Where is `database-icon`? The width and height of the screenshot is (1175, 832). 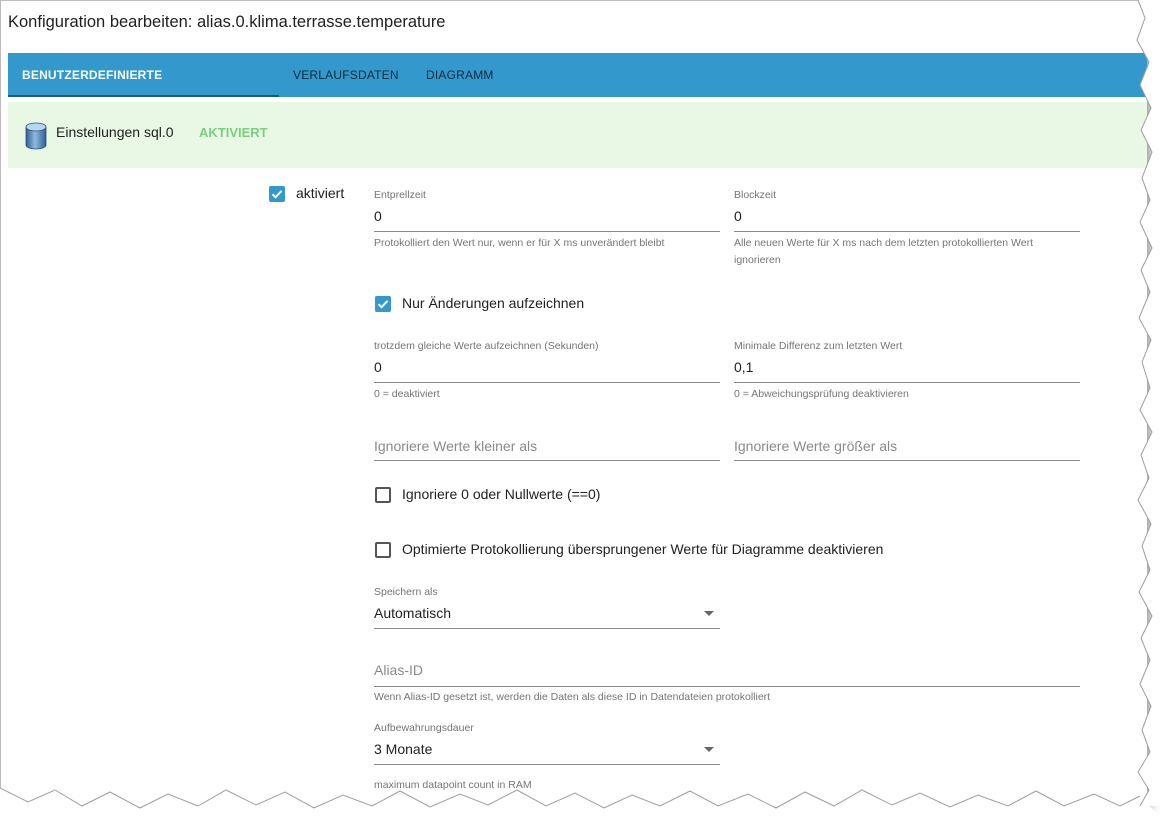
database-icon is located at coordinates (36, 136).